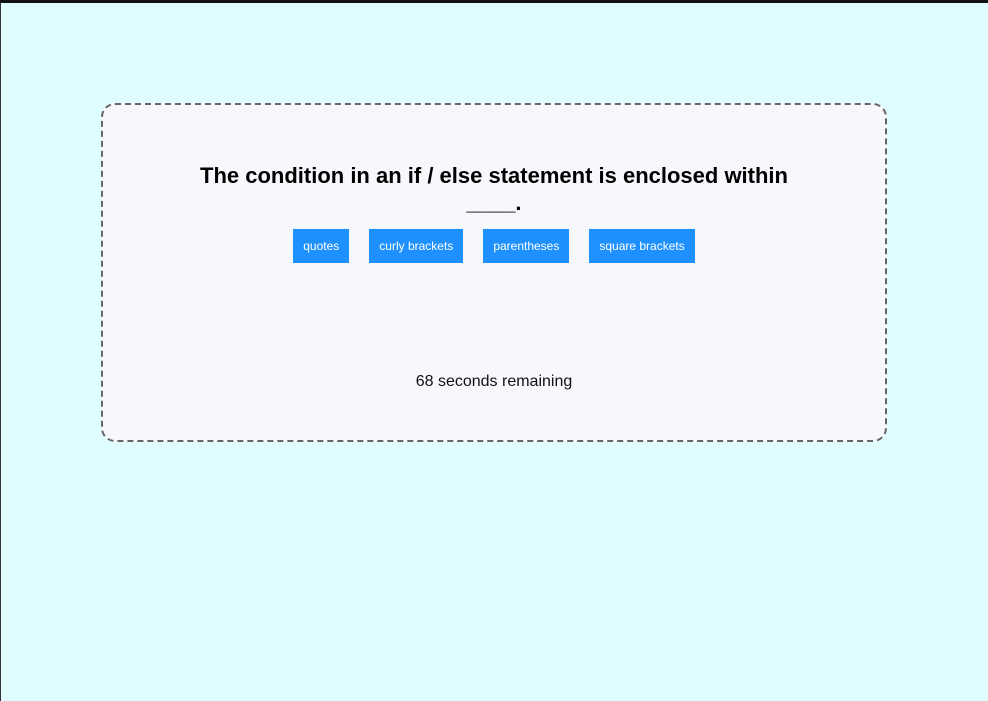 The height and width of the screenshot is (701, 988). Describe the element at coordinates (0, 352) in the screenshot. I see `window-left-border` at that location.